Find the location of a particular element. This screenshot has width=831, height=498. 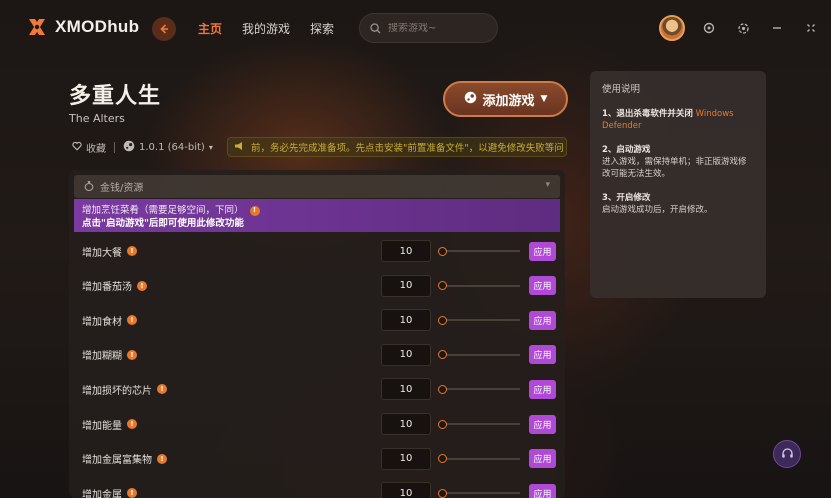

add-game-button: 添加游戏 ▼ is located at coordinates (505, 99).